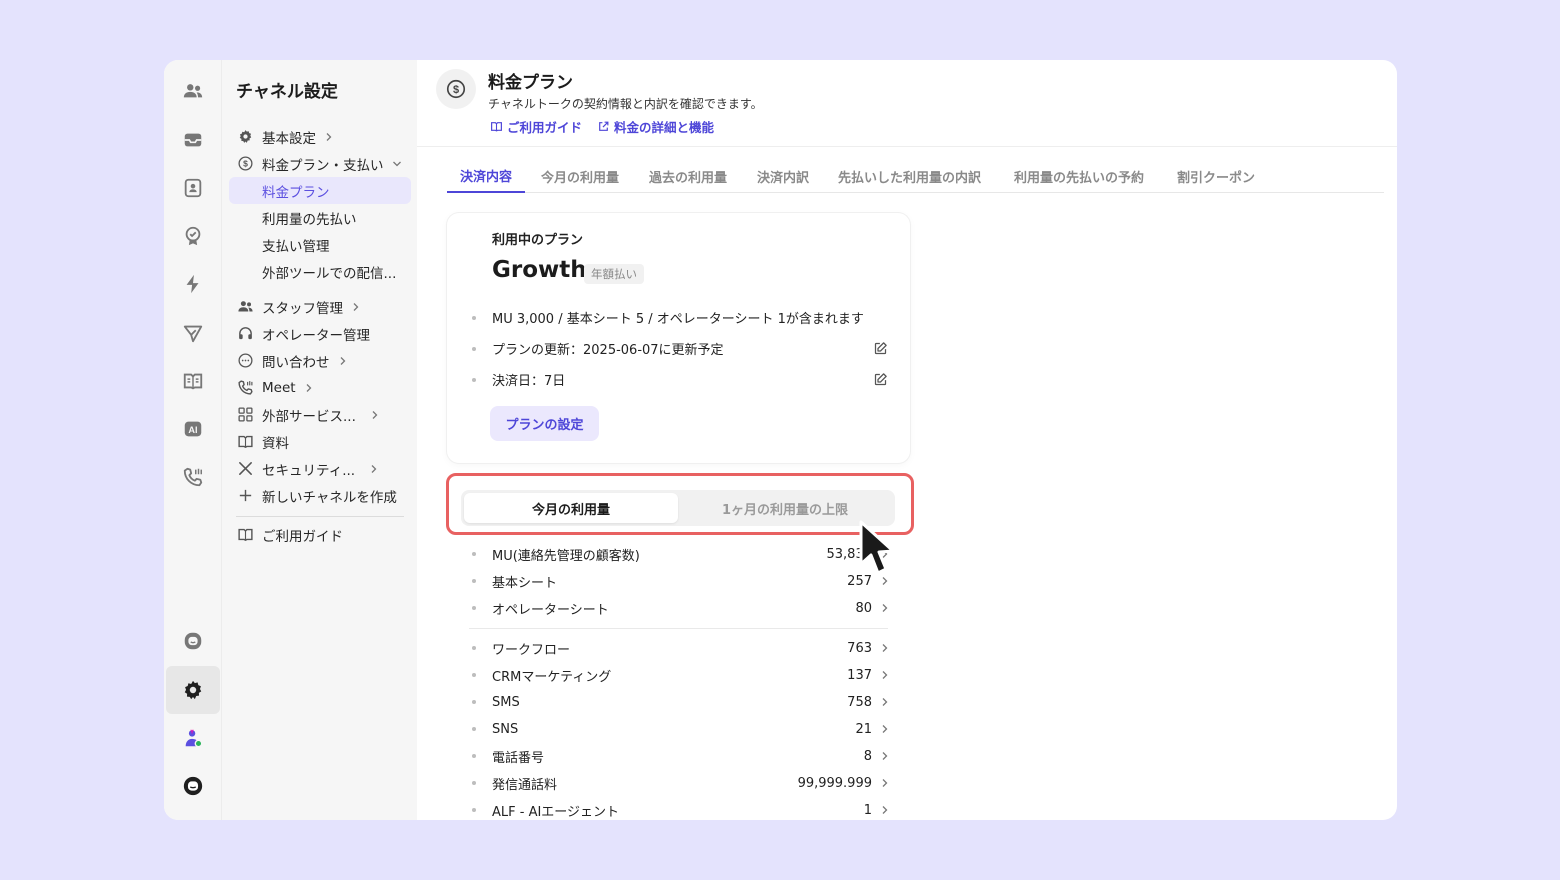  What do you see at coordinates (320, 441) in the screenshot?
I see `sidebar-item-resources: 資料` at bounding box center [320, 441].